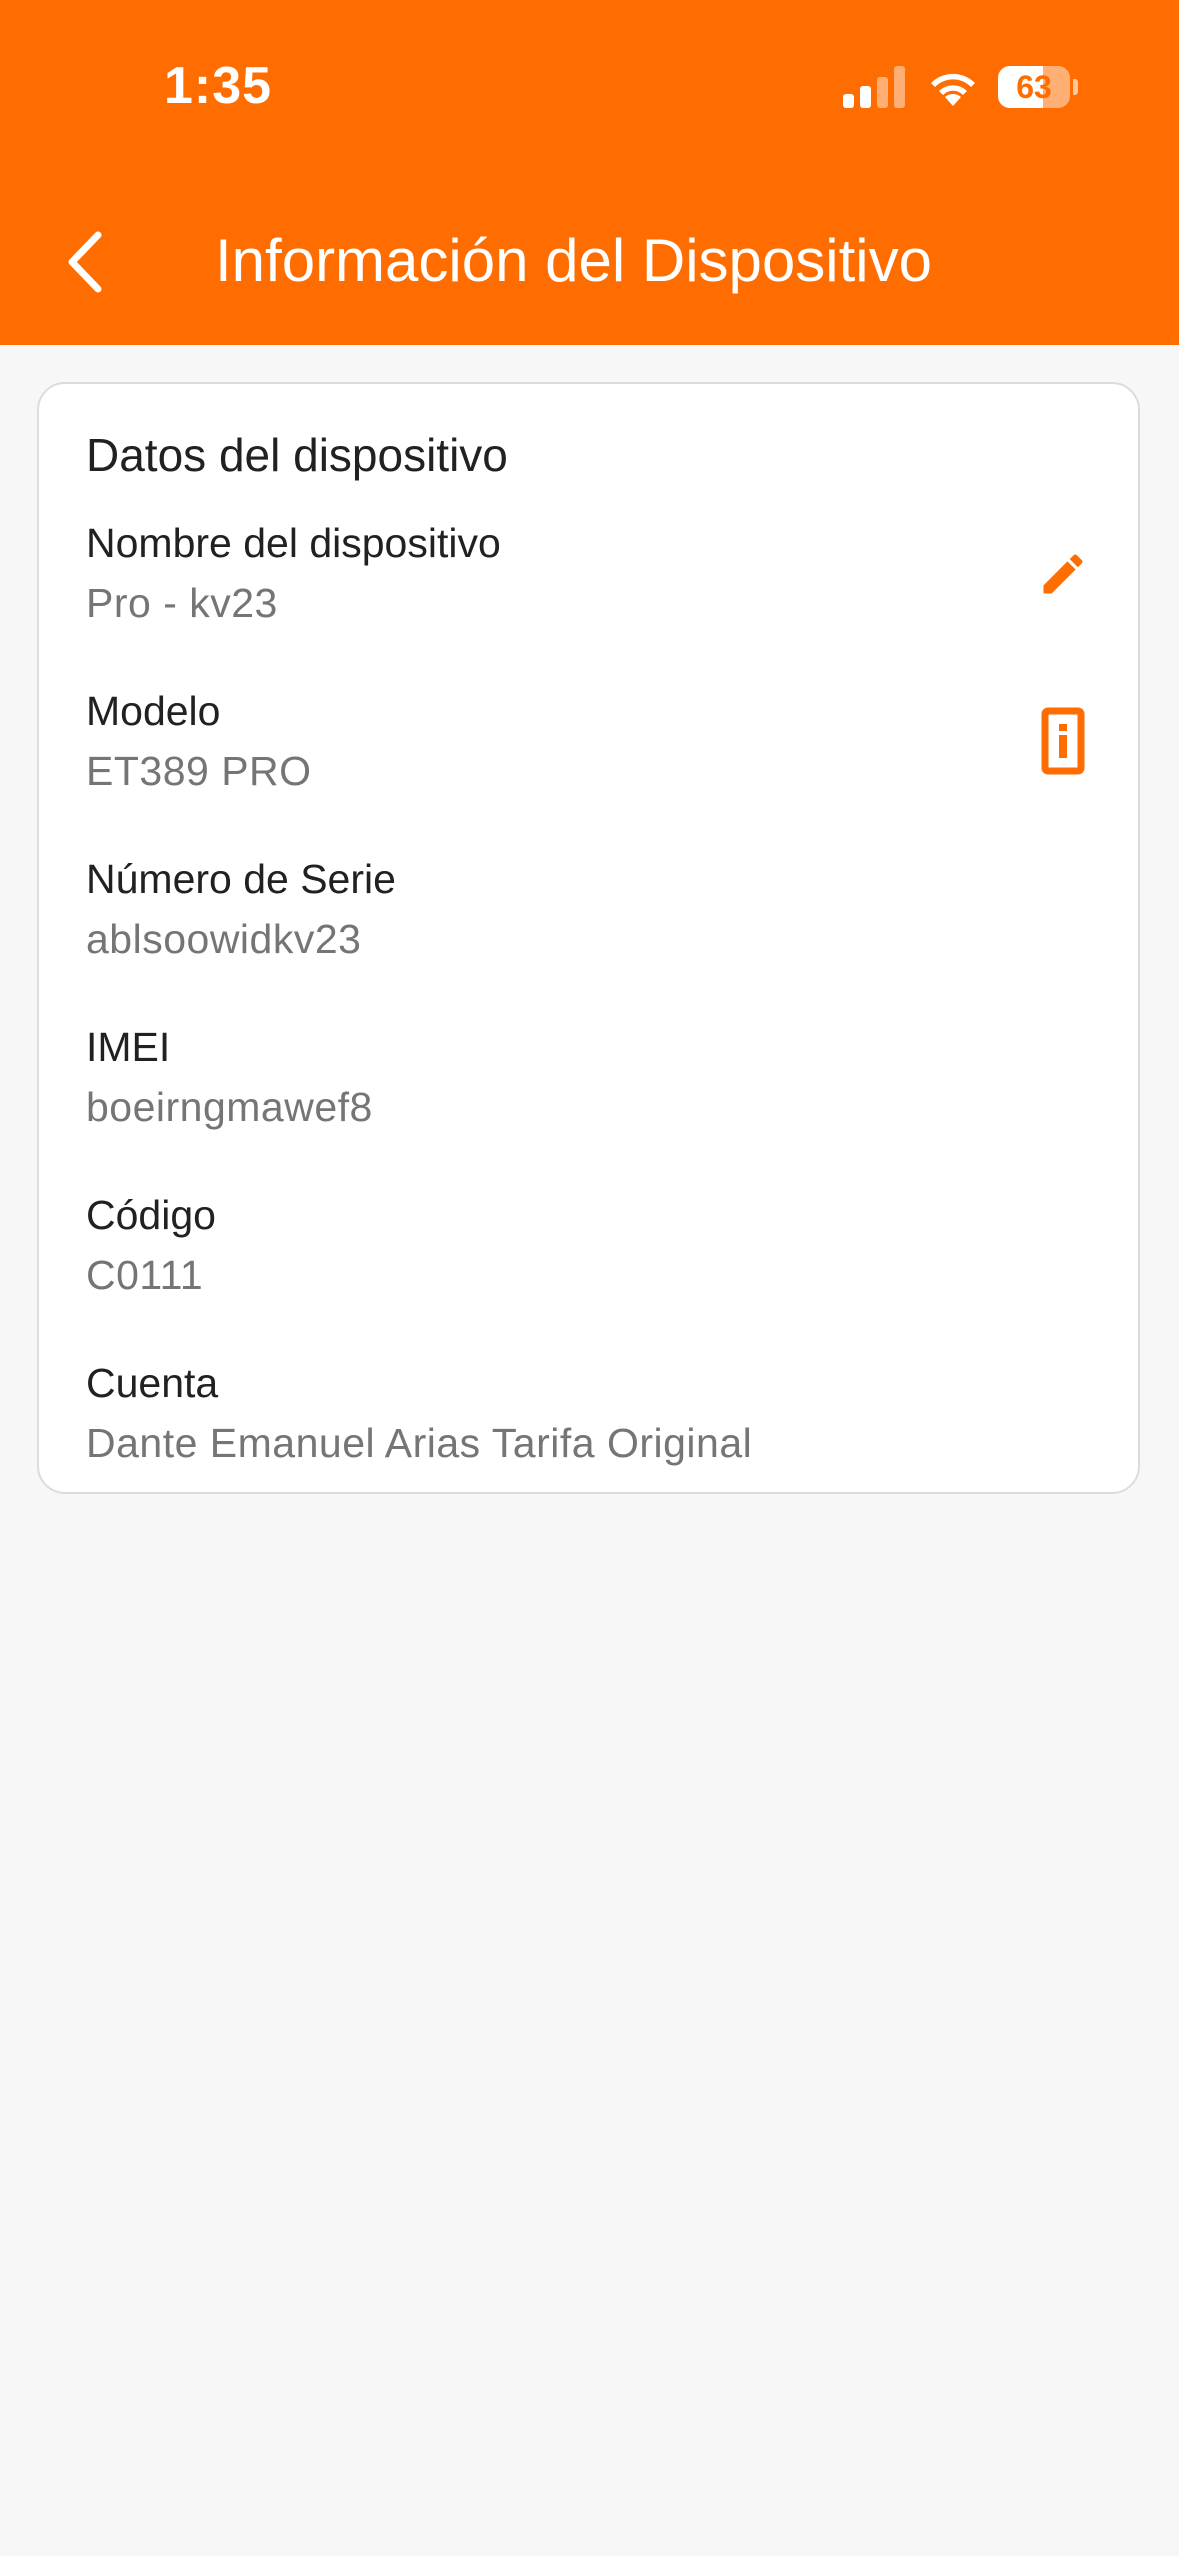  What do you see at coordinates (241, 879) in the screenshot?
I see `serial-label: Número de Serie` at bounding box center [241, 879].